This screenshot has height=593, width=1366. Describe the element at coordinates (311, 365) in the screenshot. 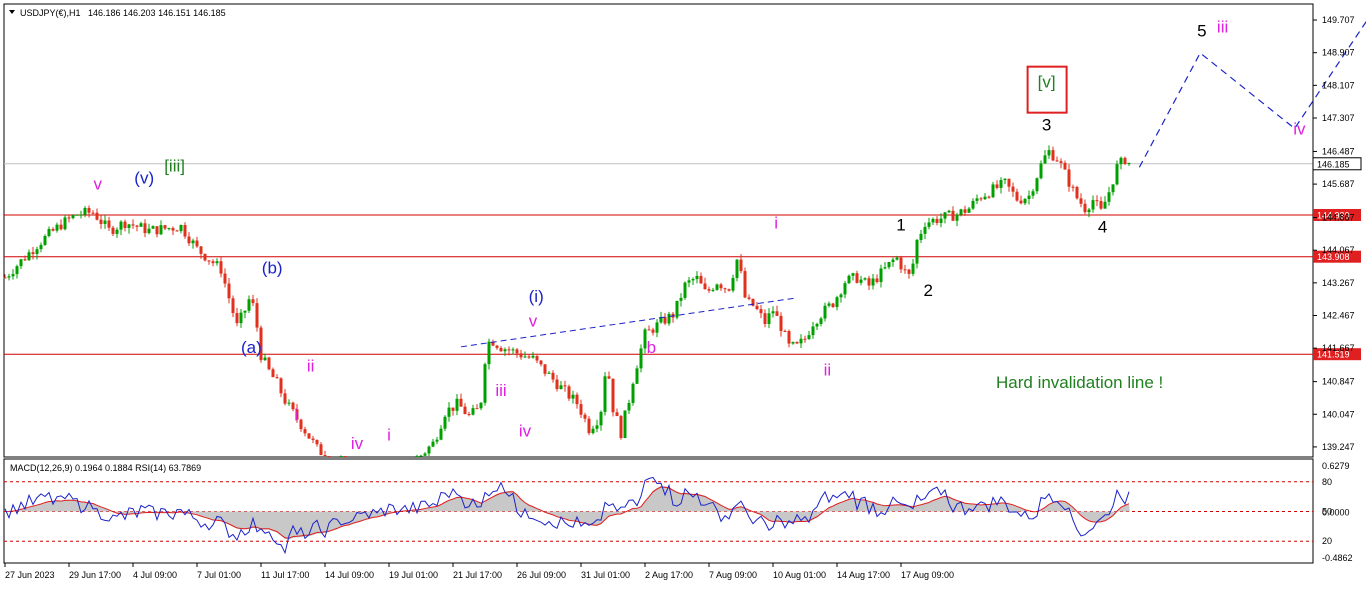

I see `wave-label: ii` at that location.